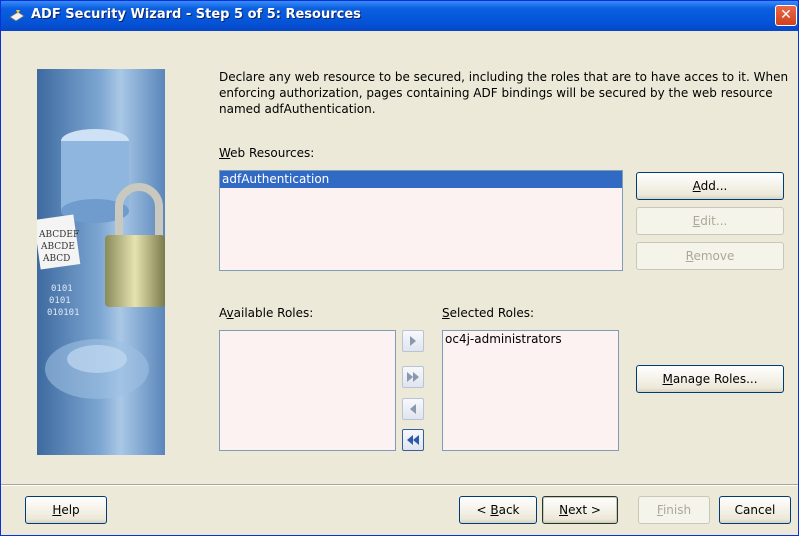 The height and width of the screenshot is (536, 799). I want to click on wizard-app-icon, so click(17, 16).